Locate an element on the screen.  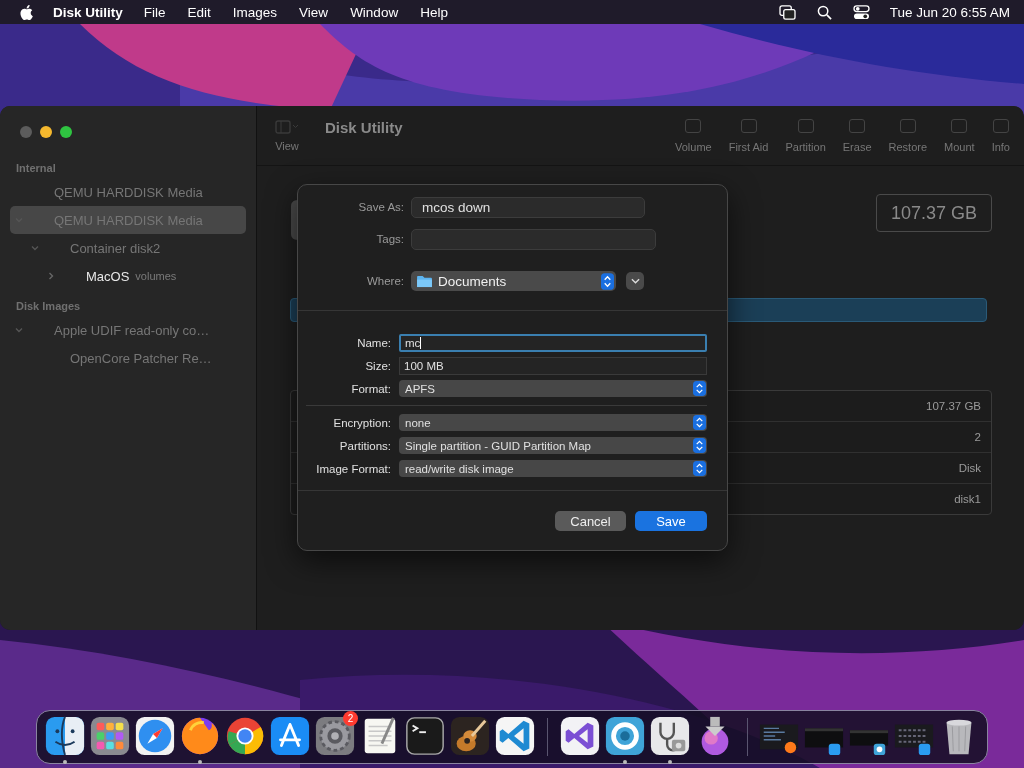
field-label: Save As: is located at coordinates (381, 207).